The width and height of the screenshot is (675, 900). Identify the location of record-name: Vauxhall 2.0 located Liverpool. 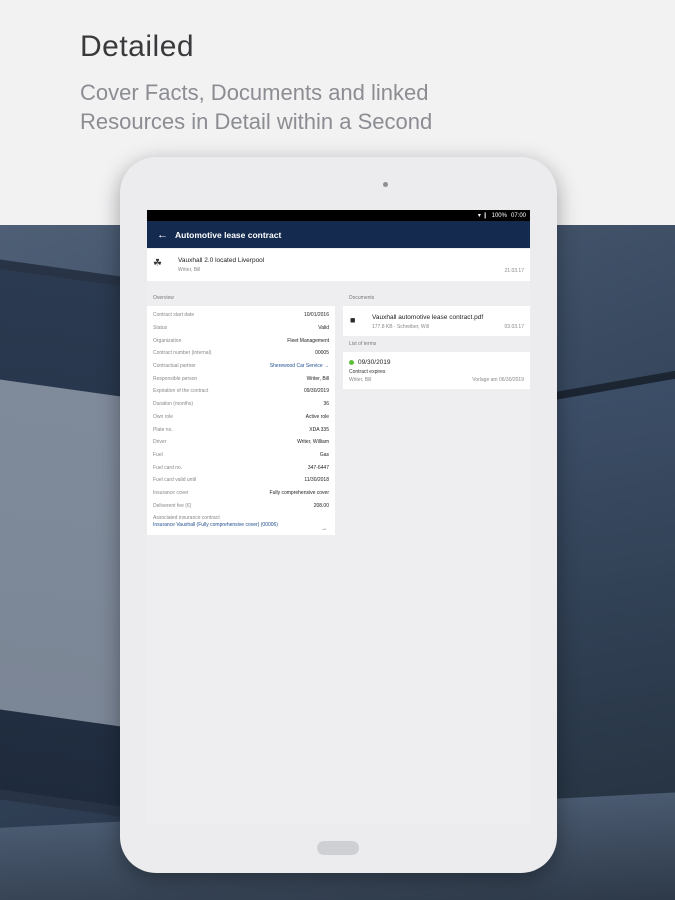
(221, 260).